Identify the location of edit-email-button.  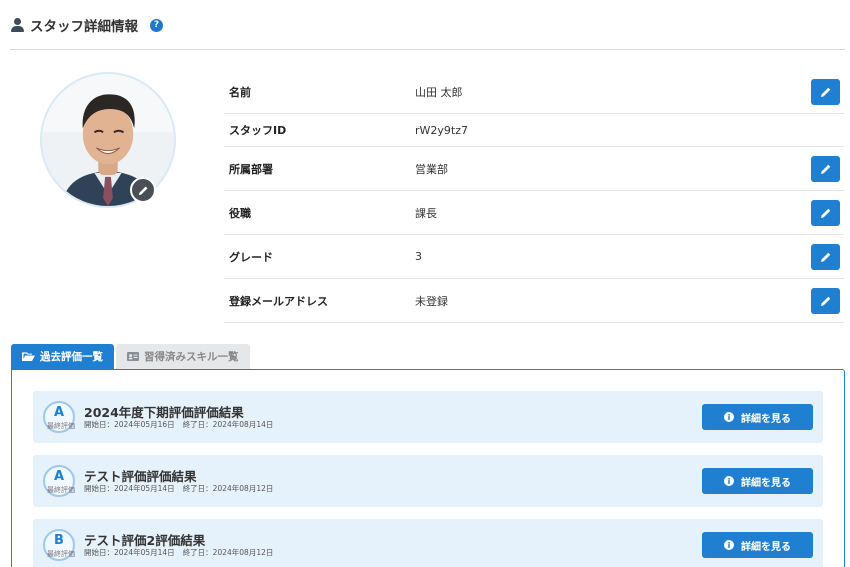
(825, 300).